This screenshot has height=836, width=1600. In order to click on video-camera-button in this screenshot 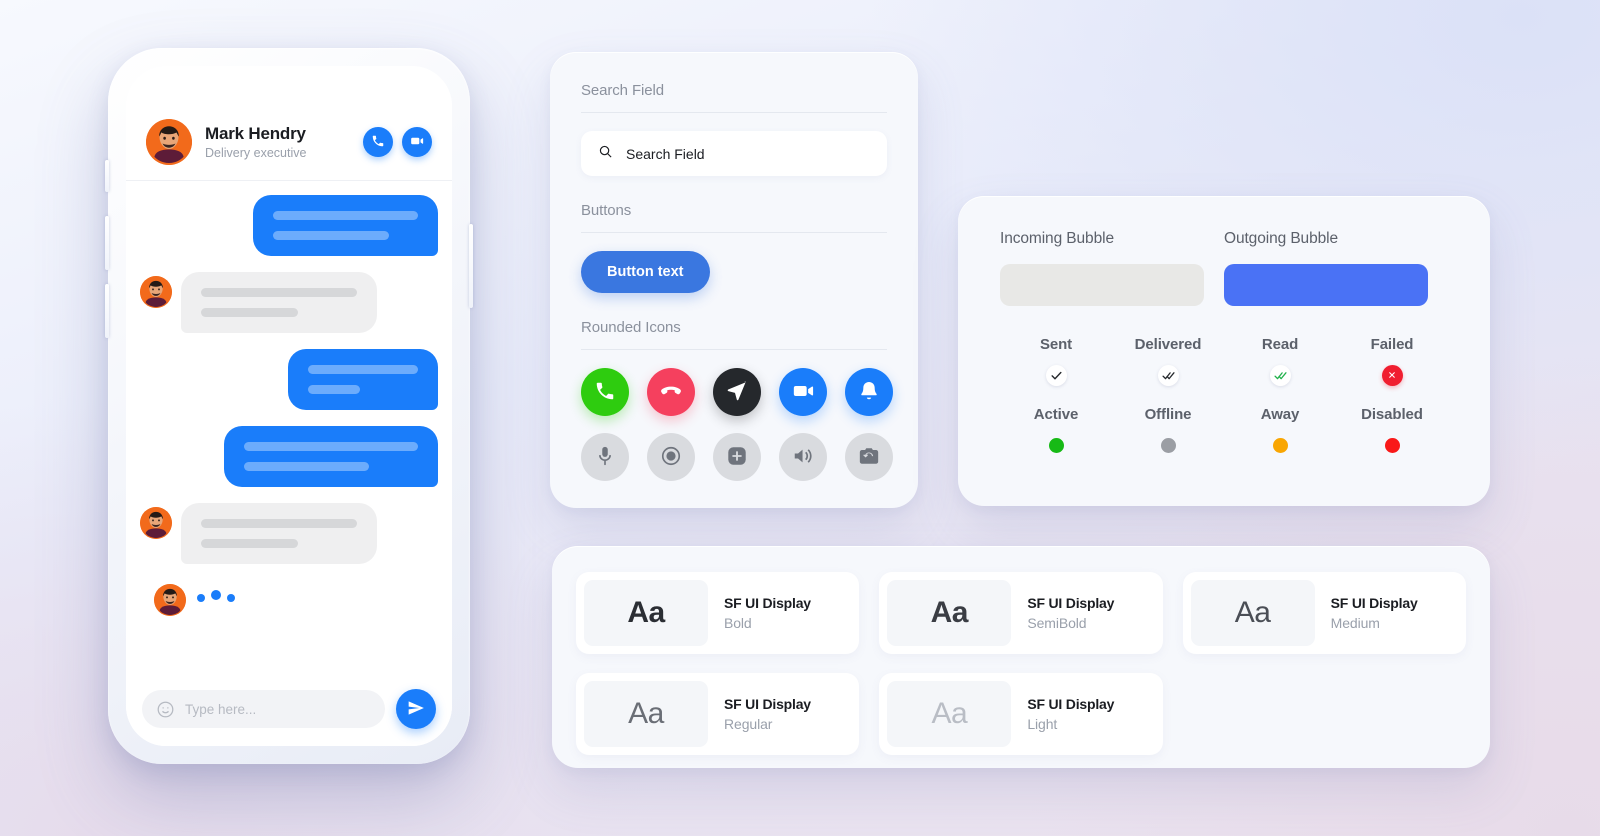, I will do `click(803, 392)`.